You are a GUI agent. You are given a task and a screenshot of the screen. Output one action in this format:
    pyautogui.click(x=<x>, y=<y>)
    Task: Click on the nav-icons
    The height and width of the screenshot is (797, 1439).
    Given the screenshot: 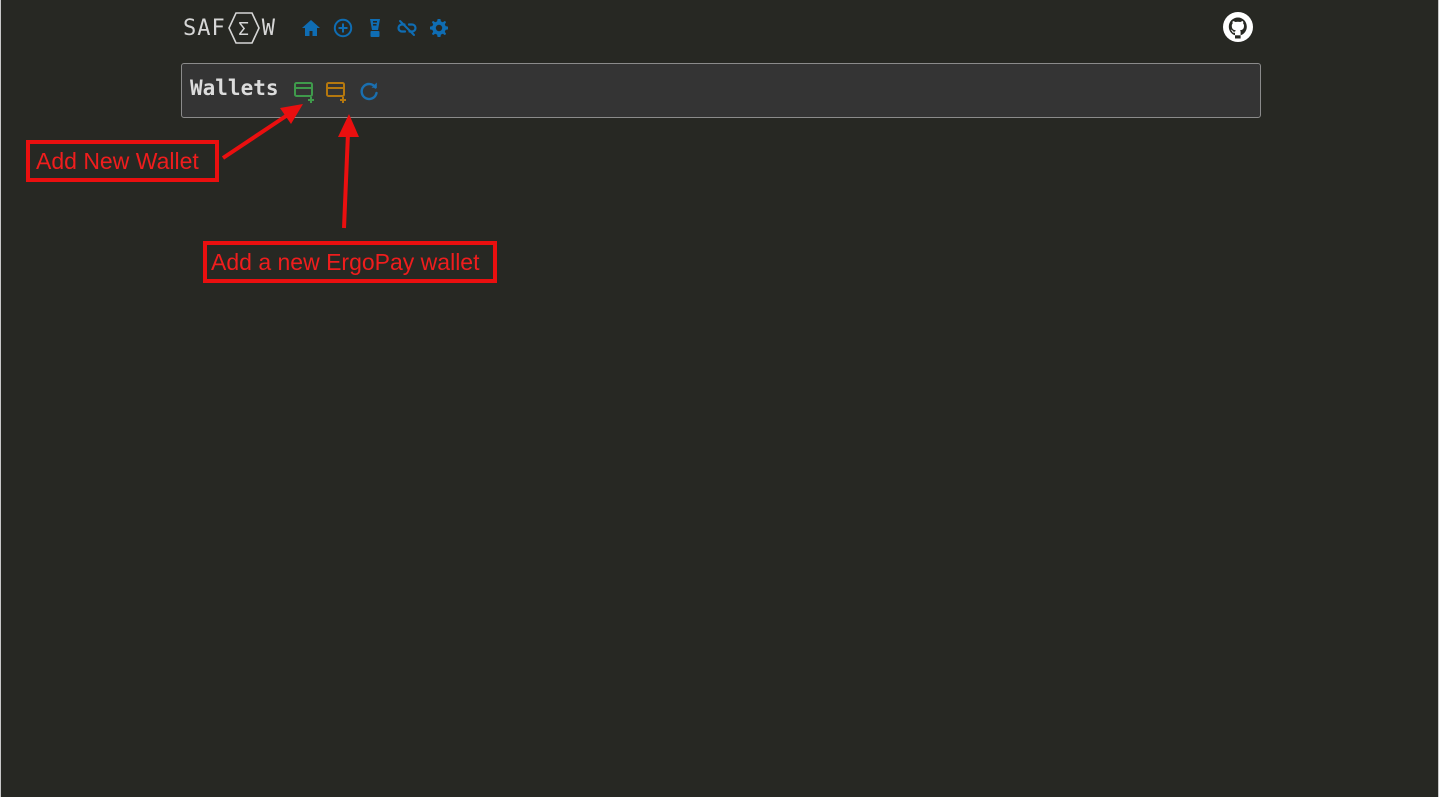 What is the action you would take?
    pyautogui.click(x=375, y=28)
    